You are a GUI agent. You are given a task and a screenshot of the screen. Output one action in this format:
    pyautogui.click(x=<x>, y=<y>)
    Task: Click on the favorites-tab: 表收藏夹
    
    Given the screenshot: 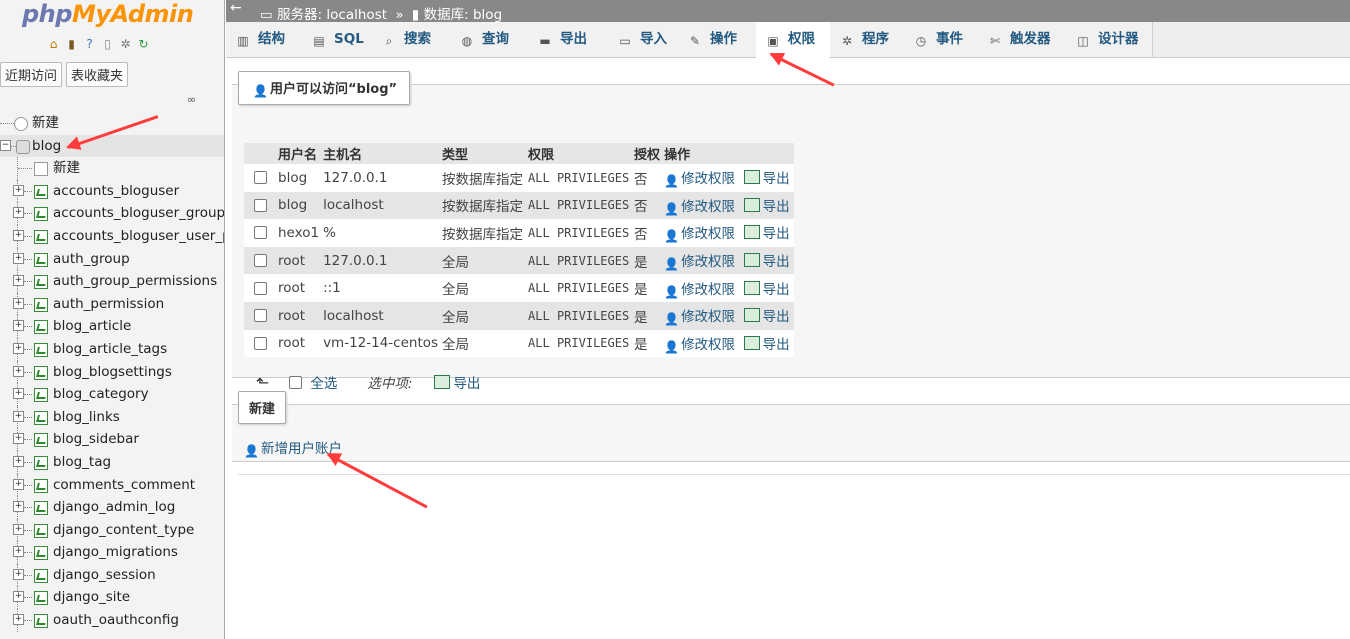 What is the action you would take?
    pyautogui.click(x=97, y=74)
    